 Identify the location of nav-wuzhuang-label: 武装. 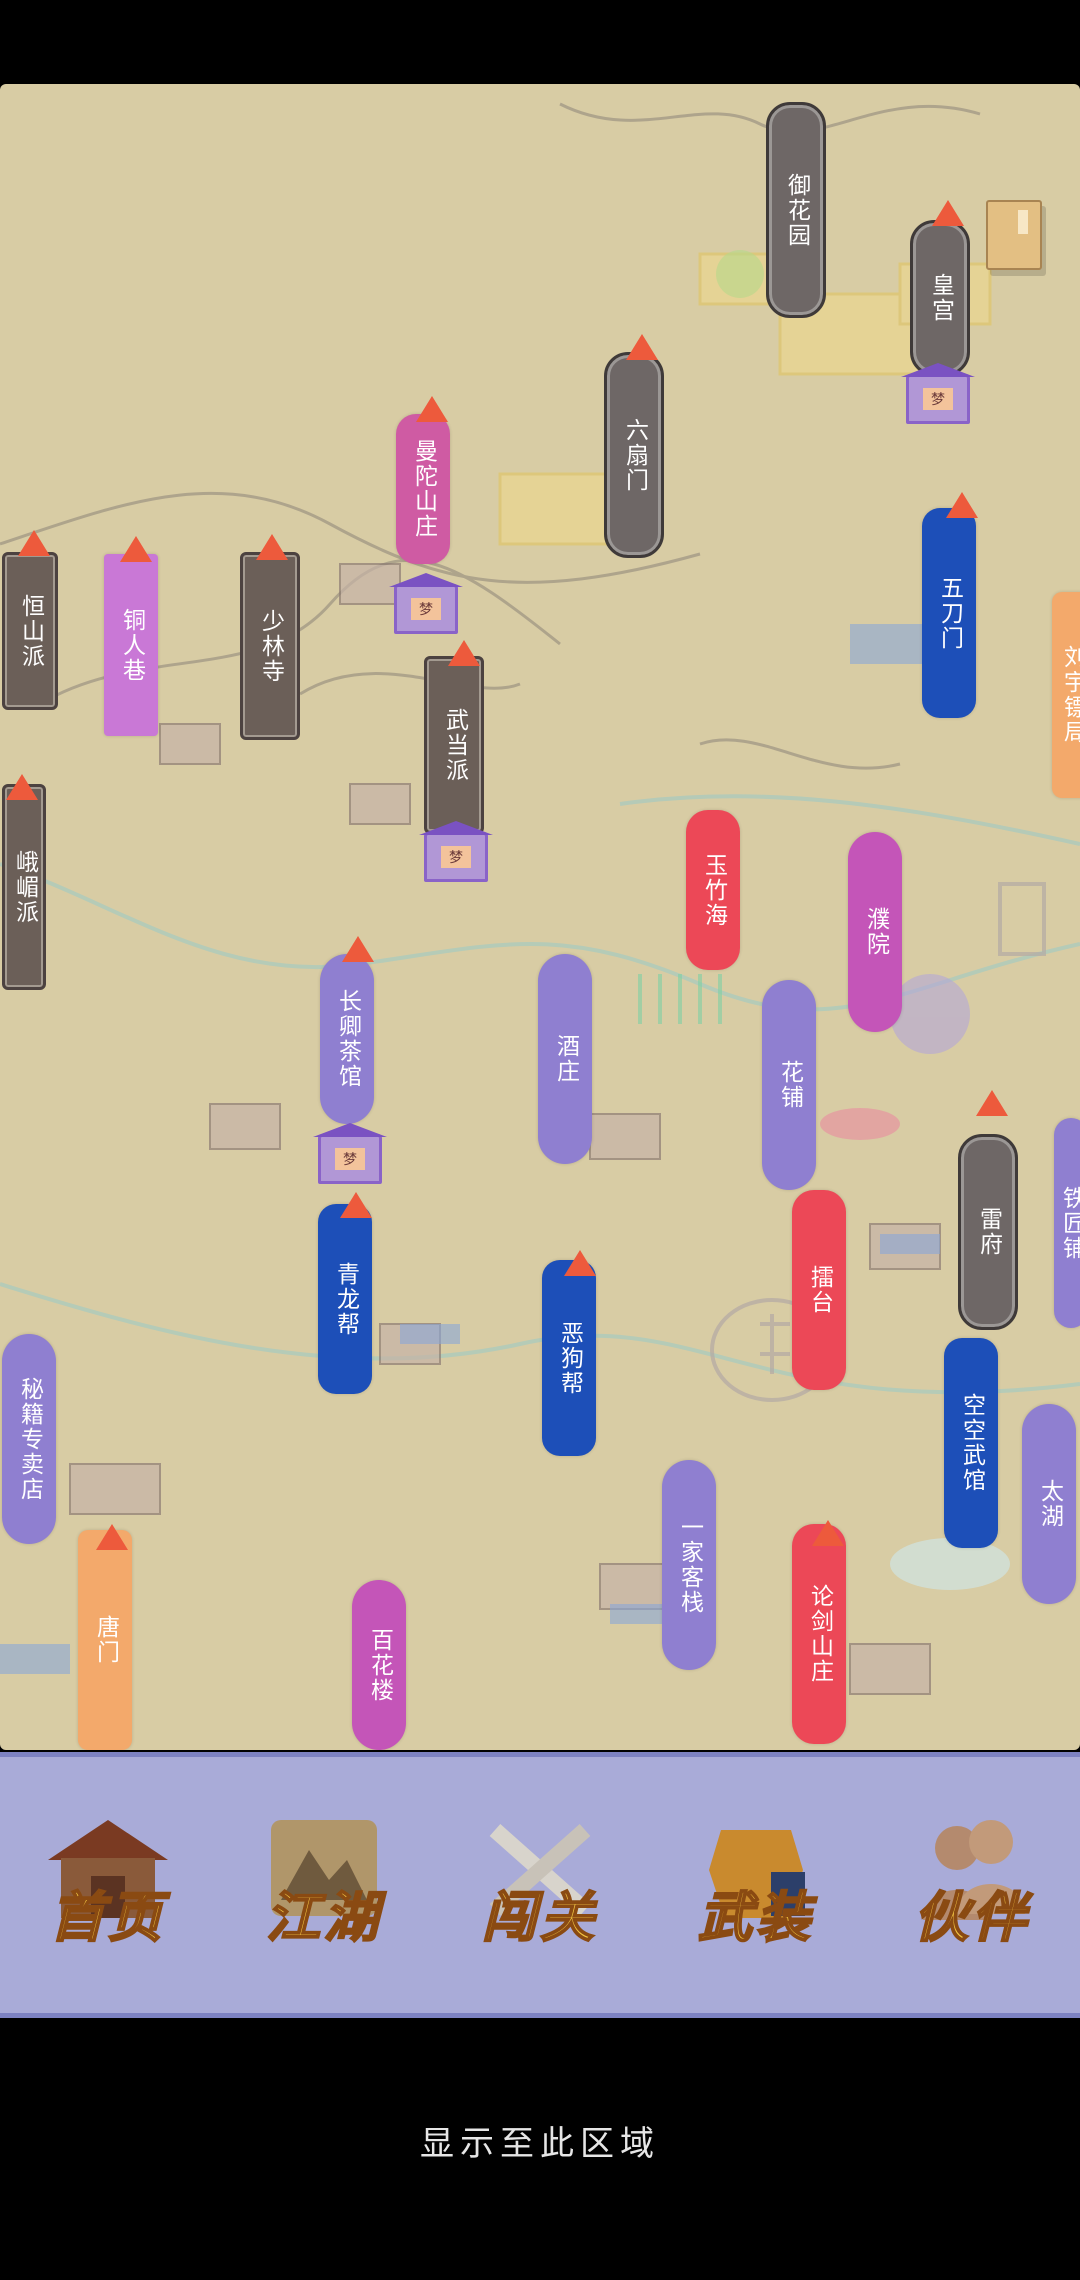
(755, 1917).